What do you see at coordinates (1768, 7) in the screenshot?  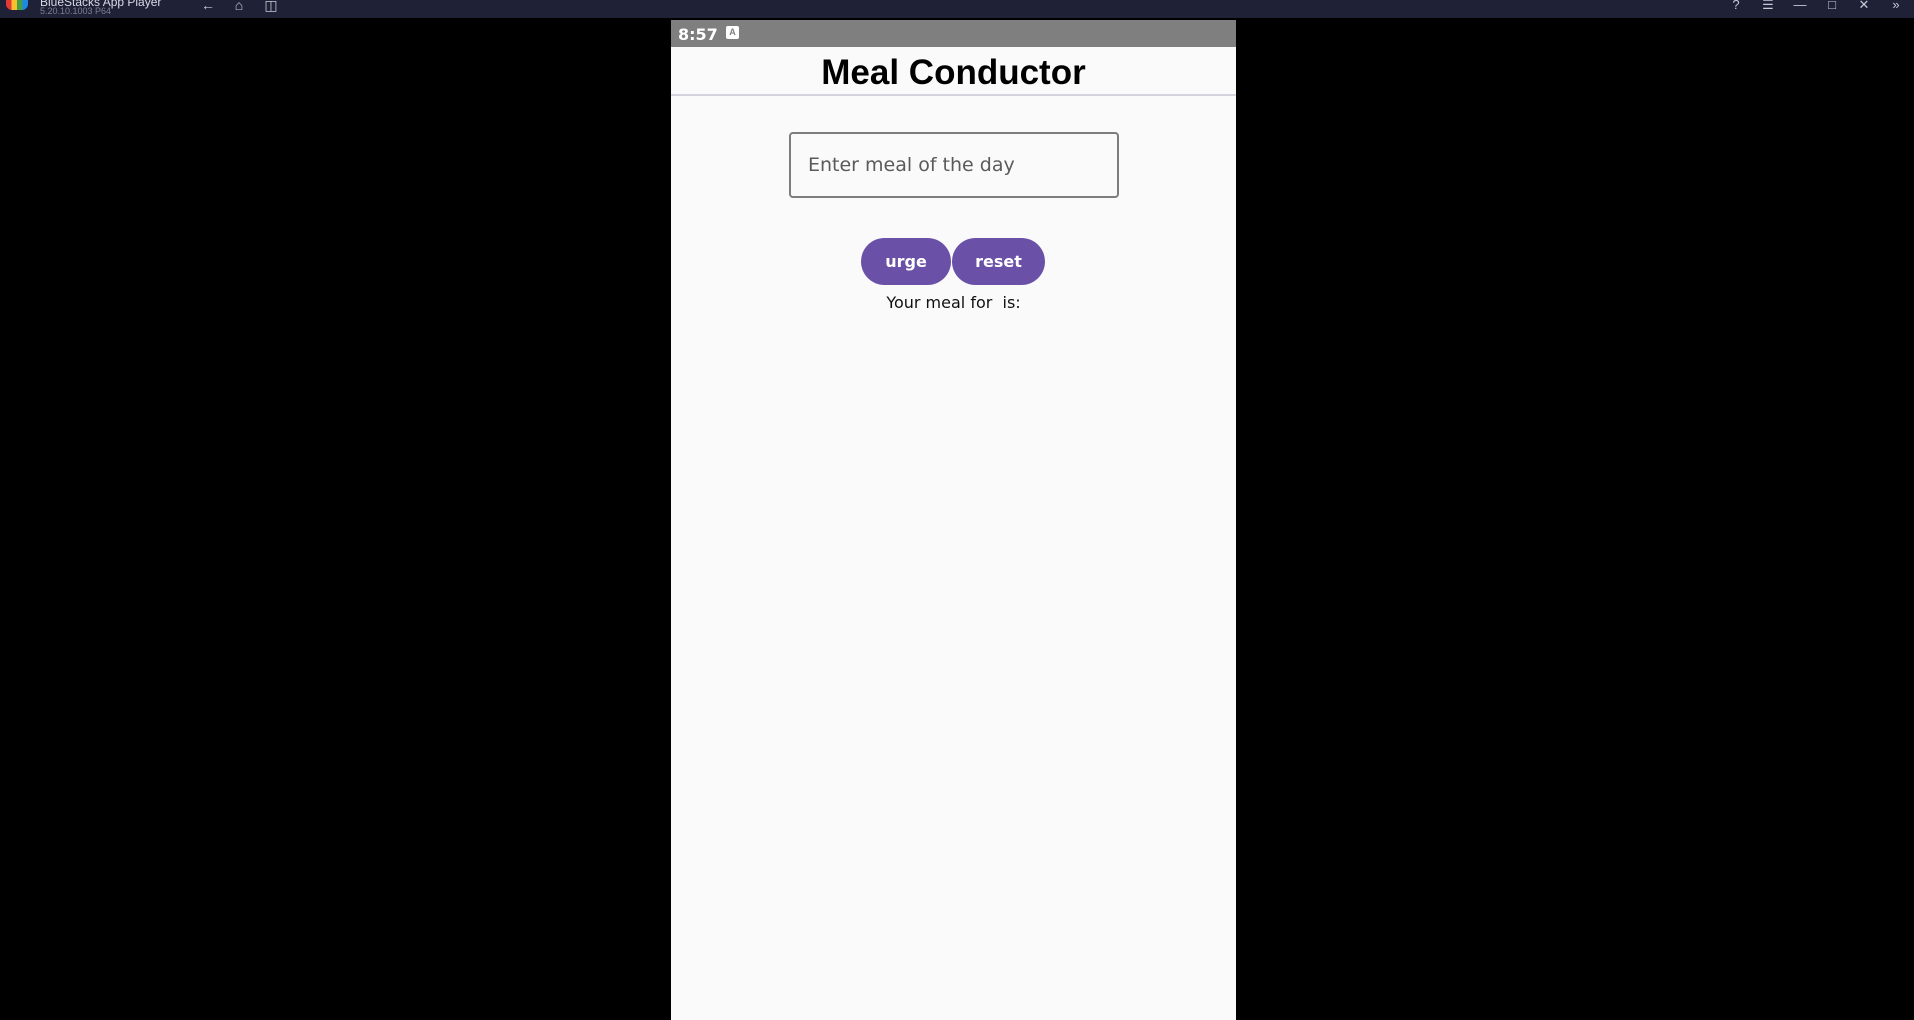 I see `menu-icon: ☰` at bounding box center [1768, 7].